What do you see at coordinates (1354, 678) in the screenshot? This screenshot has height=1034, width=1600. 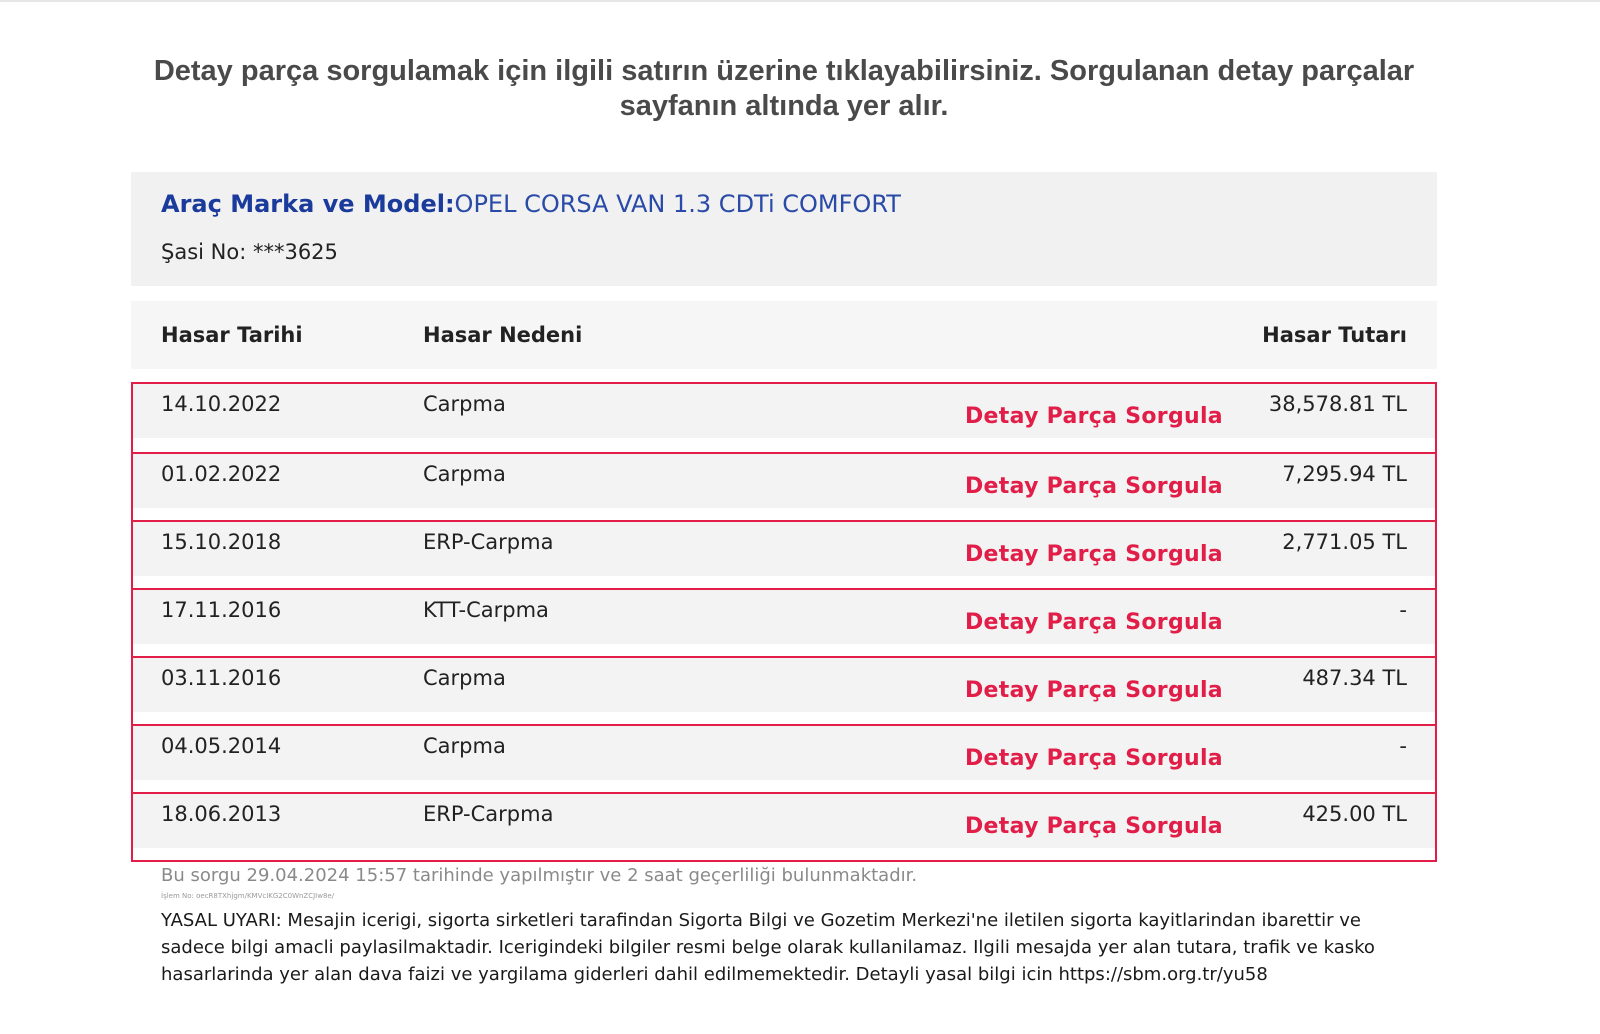 I see `row-amount: 487.34 TL` at bounding box center [1354, 678].